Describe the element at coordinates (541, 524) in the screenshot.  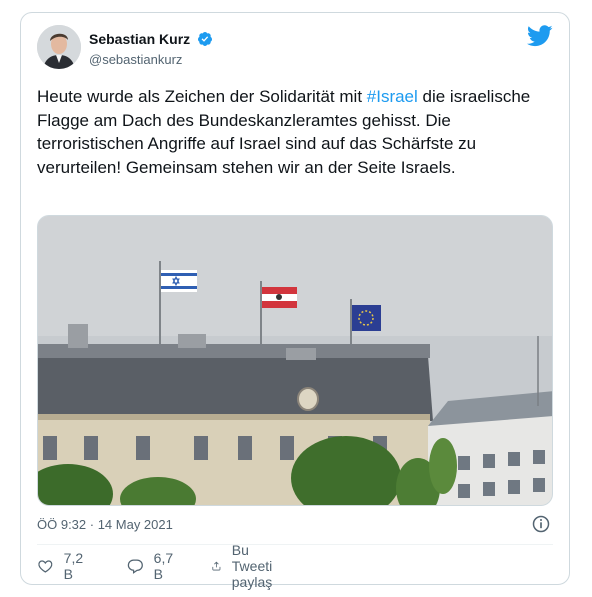
I see `info-icon` at that location.